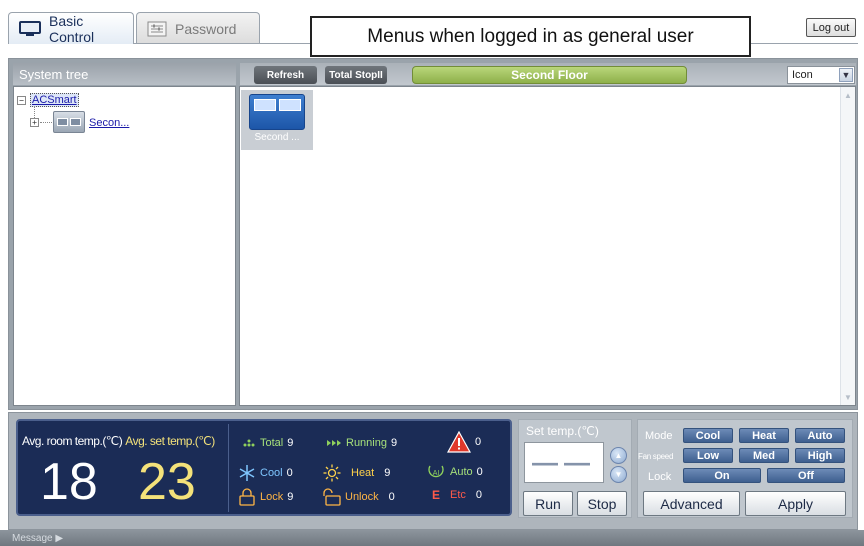 Image resolution: width=864 pixels, height=546 pixels. What do you see at coordinates (831, 27) in the screenshot?
I see `logout-button: Log out` at bounding box center [831, 27].